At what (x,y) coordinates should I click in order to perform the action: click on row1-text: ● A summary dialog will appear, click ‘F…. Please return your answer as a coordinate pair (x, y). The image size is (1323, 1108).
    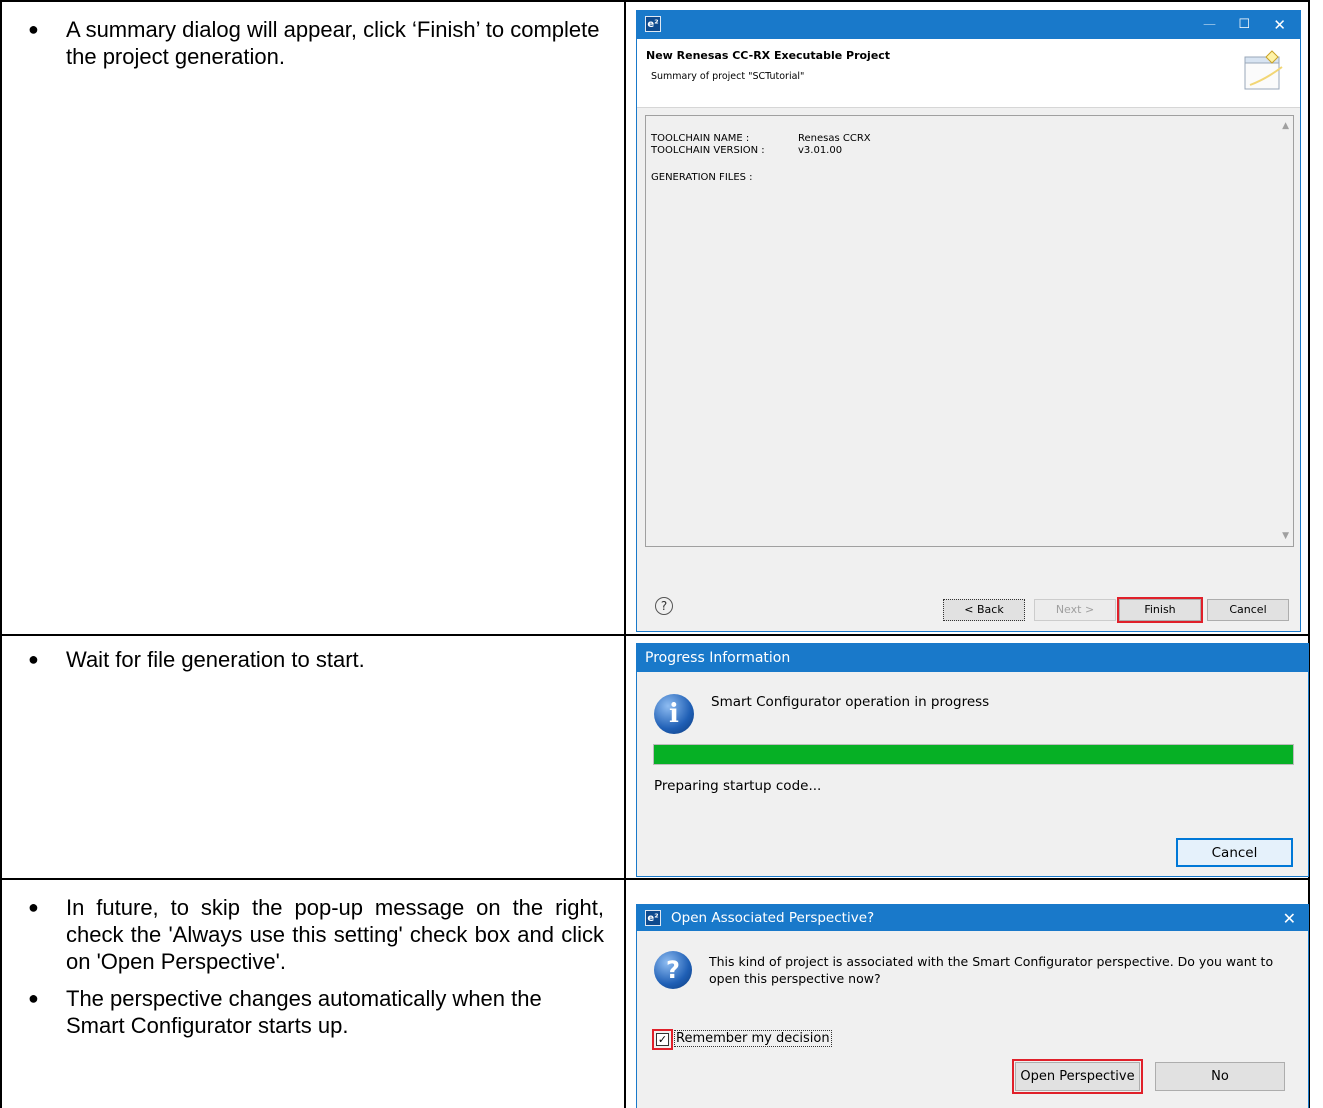
    Looking at the image, I should click on (316, 43).